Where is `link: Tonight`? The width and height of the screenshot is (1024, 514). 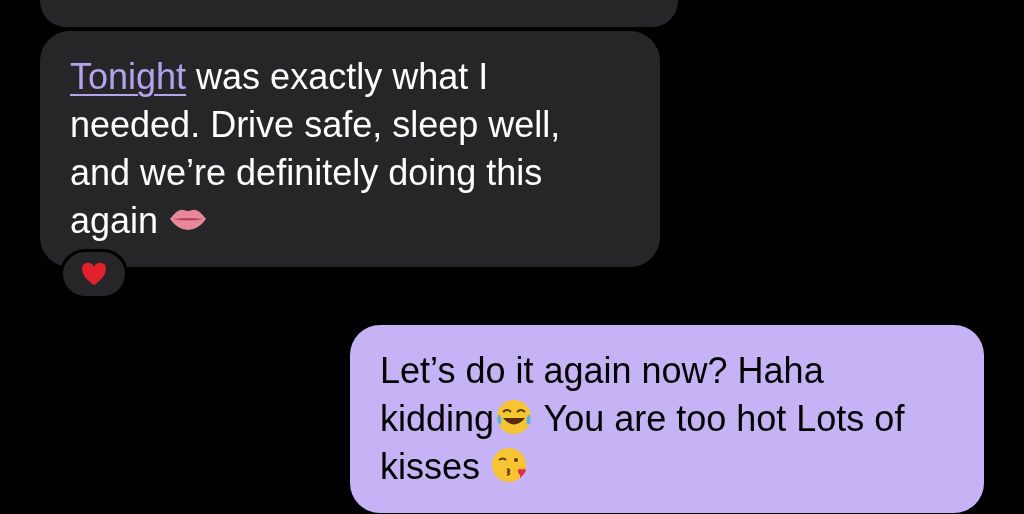 link: Tonight is located at coordinates (128, 76).